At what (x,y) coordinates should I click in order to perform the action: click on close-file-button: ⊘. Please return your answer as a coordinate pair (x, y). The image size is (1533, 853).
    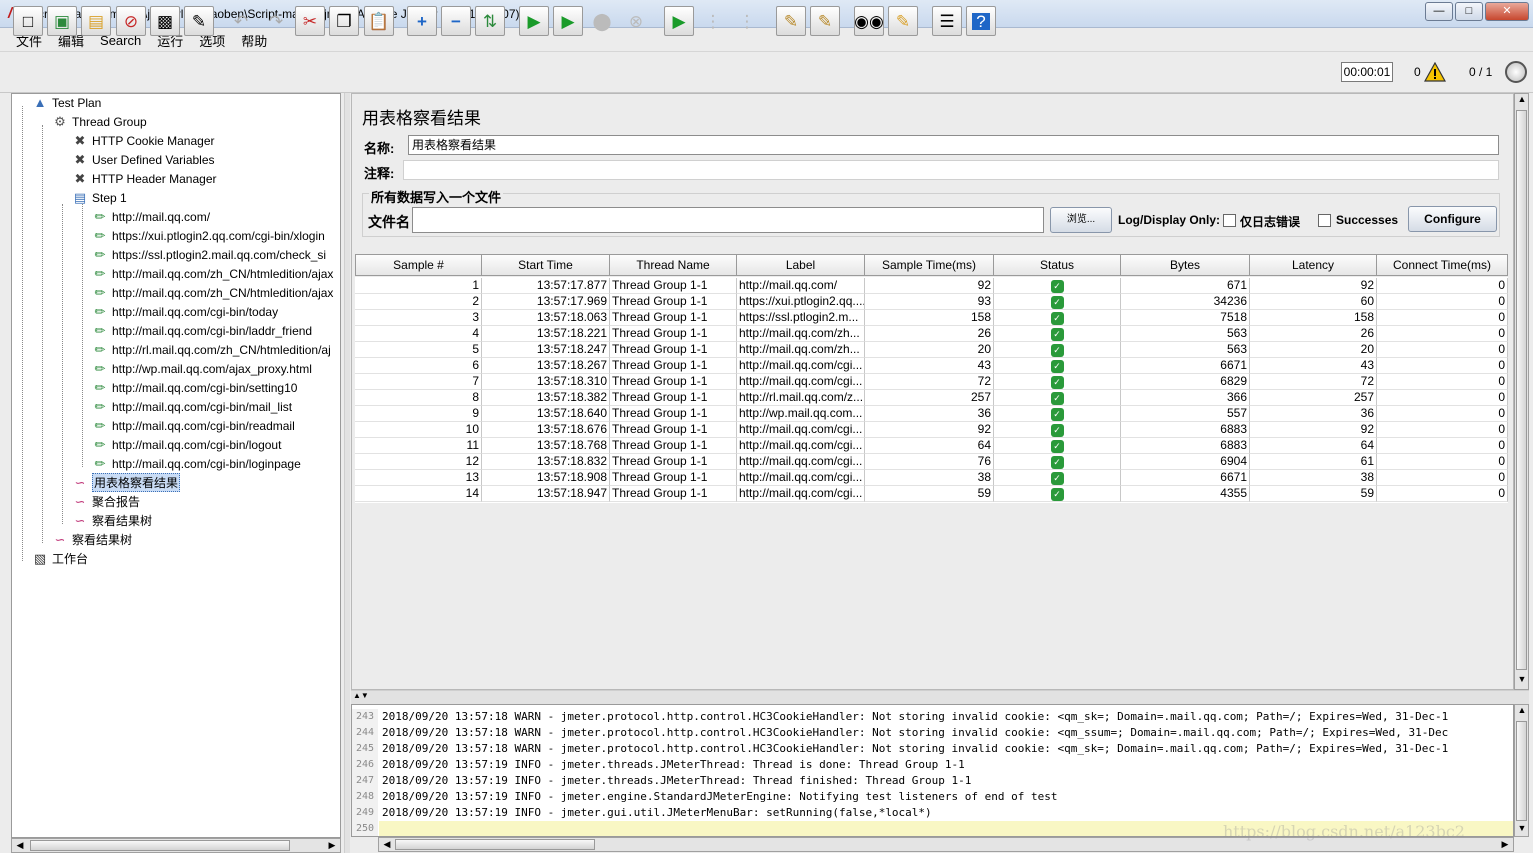
    Looking at the image, I should click on (131, 21).